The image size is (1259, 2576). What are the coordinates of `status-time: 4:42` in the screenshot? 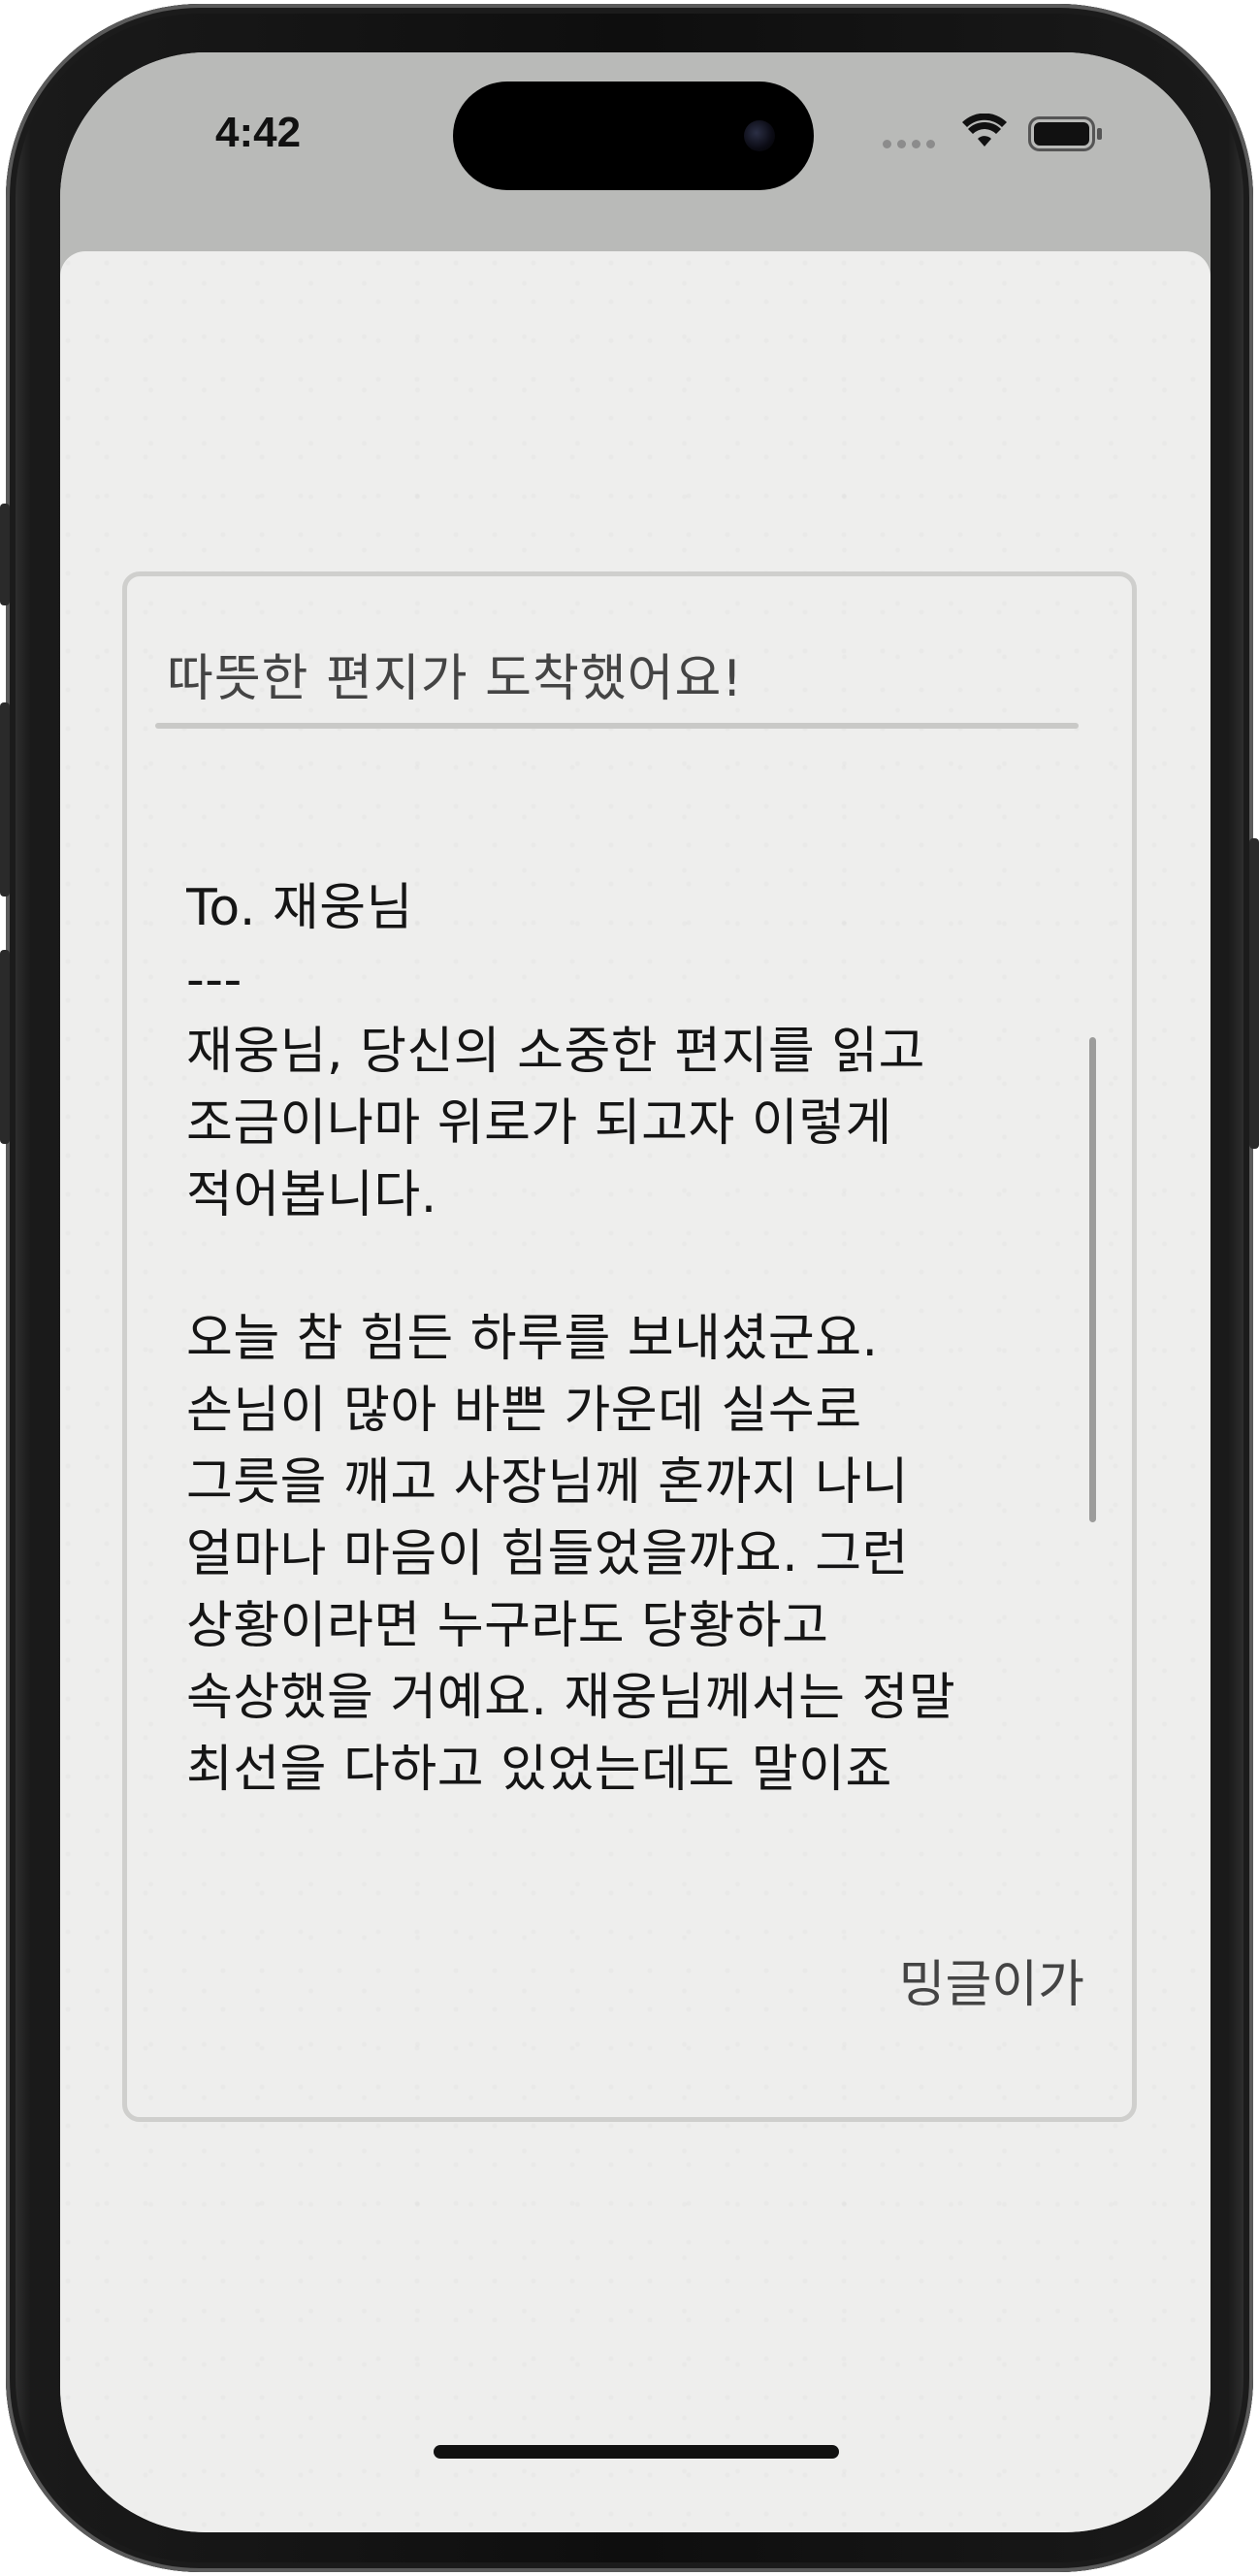 It's located at (258, 132).